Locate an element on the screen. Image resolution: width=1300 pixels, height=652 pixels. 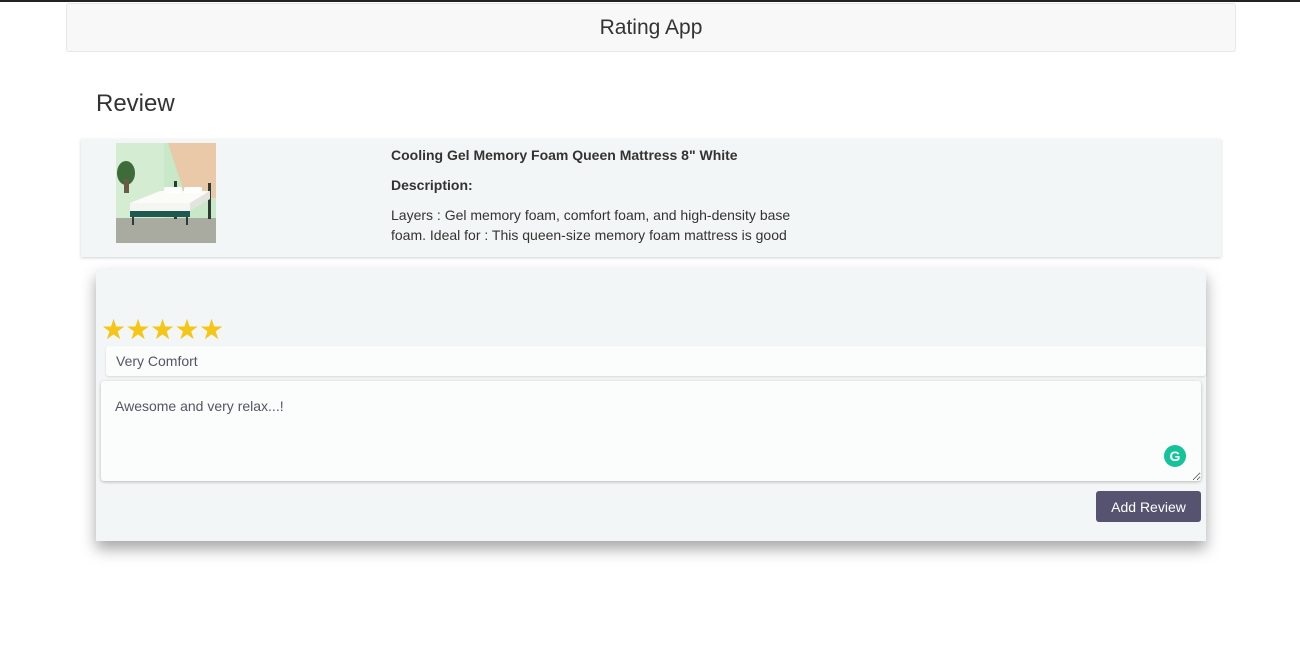
top-rule is located at coordinates (650, 1).